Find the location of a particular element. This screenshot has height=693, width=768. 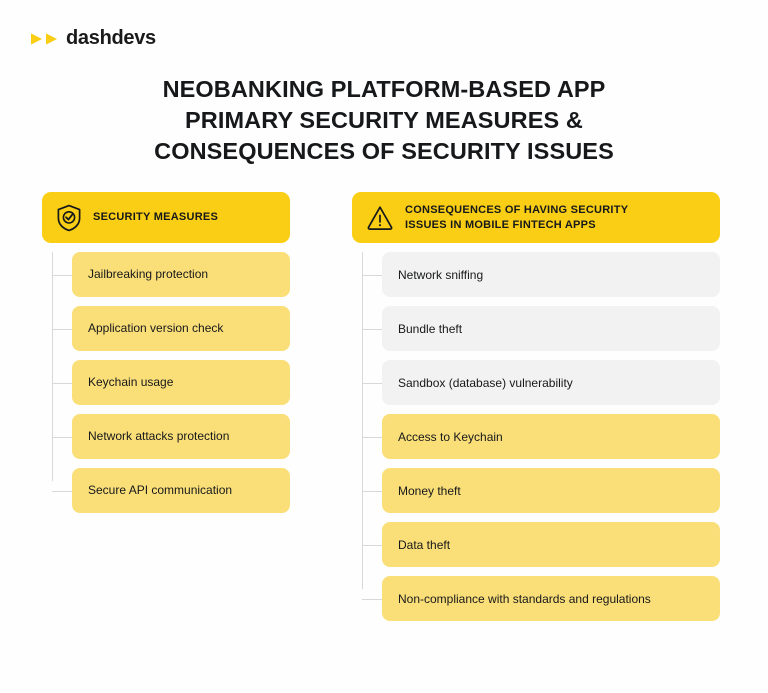

shield-check-icon is located at coordinates (69, 218).